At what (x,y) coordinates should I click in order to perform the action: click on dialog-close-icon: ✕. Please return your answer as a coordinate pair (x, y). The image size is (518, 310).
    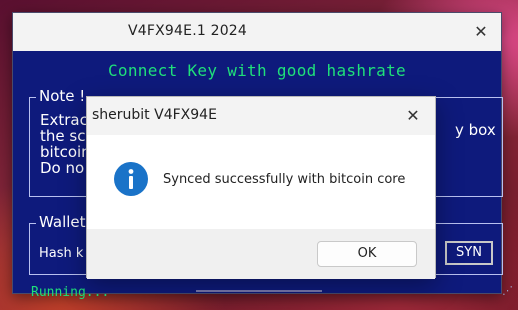
    Looking at the image, I should click on (413, 116).